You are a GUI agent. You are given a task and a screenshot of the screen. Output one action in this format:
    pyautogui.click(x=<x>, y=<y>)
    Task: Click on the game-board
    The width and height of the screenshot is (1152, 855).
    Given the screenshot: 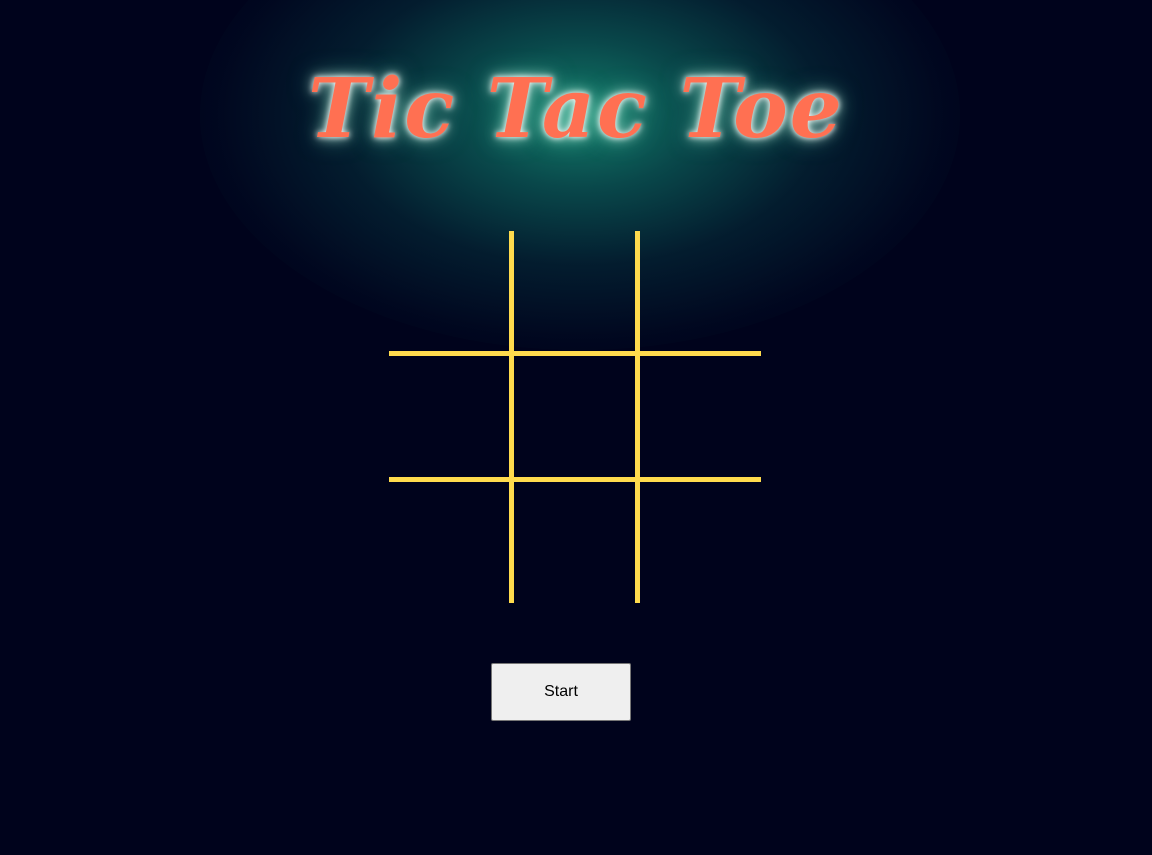 What is the action you would take?
    pyautogui.click(x=575, y=417)
    